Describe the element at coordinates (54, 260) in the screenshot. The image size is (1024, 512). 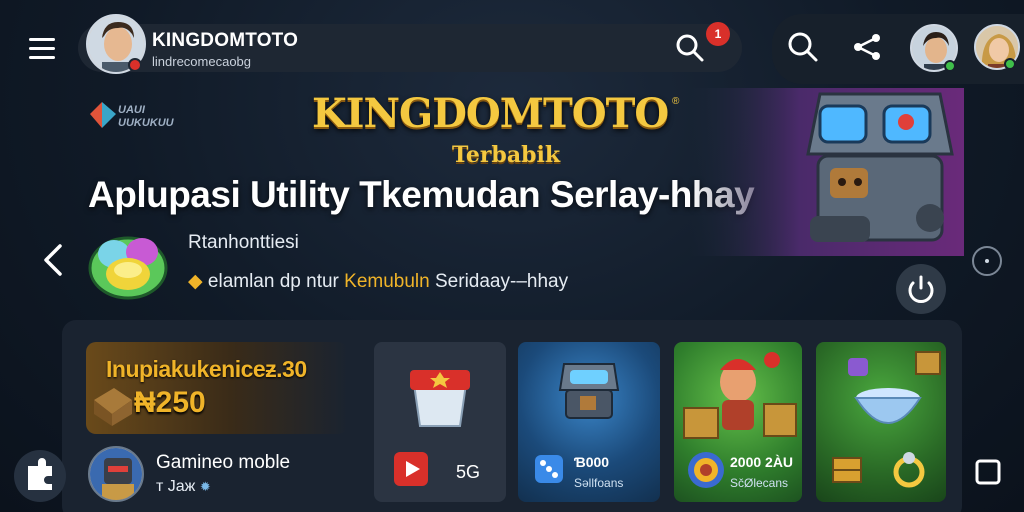
I see `carousel-prev-button` at that location.